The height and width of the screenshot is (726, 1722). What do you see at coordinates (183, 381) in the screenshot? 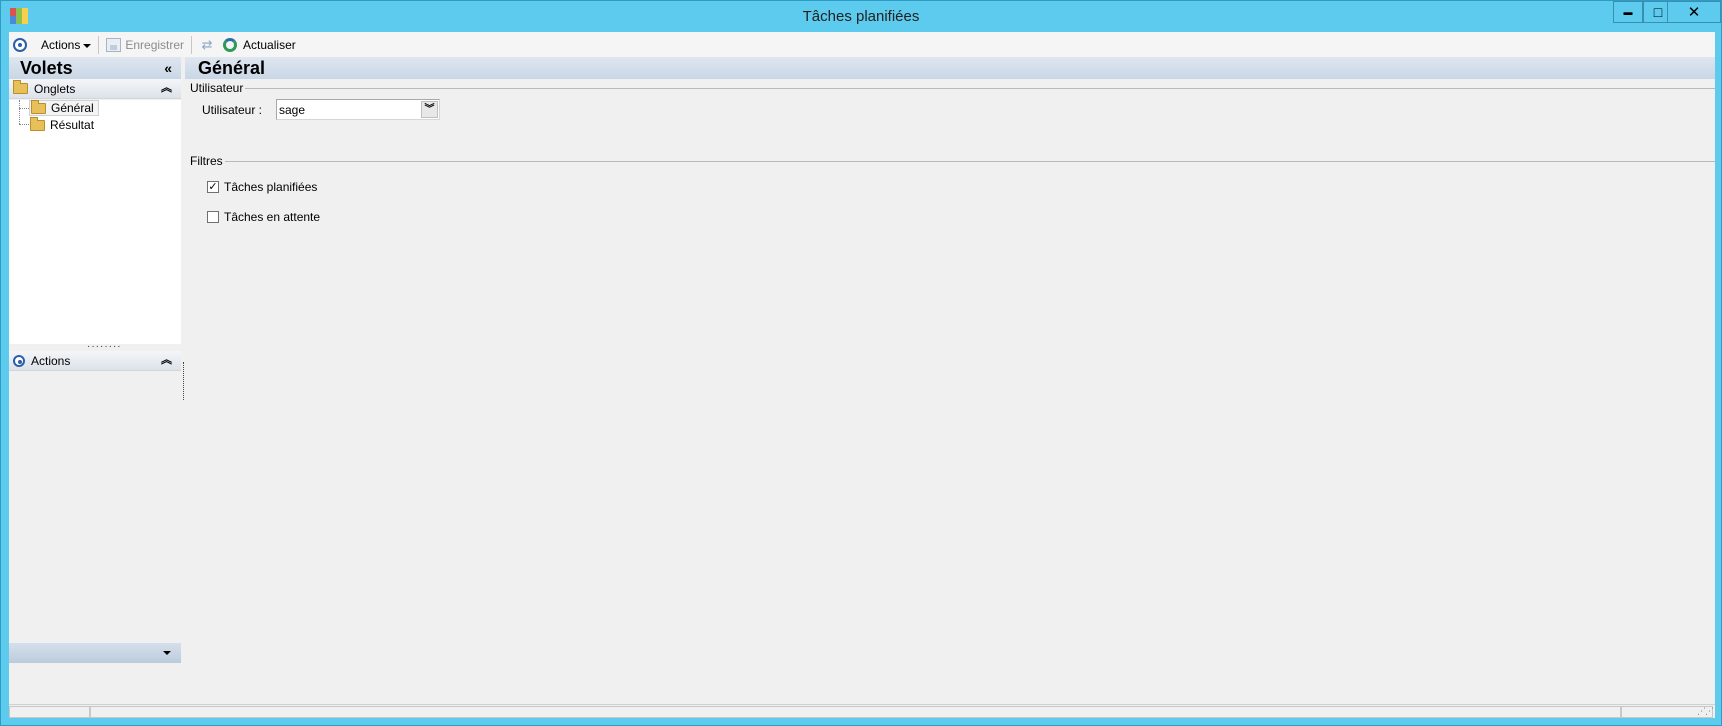
I see `vertical-splitter` at bounding box center [183, 381].